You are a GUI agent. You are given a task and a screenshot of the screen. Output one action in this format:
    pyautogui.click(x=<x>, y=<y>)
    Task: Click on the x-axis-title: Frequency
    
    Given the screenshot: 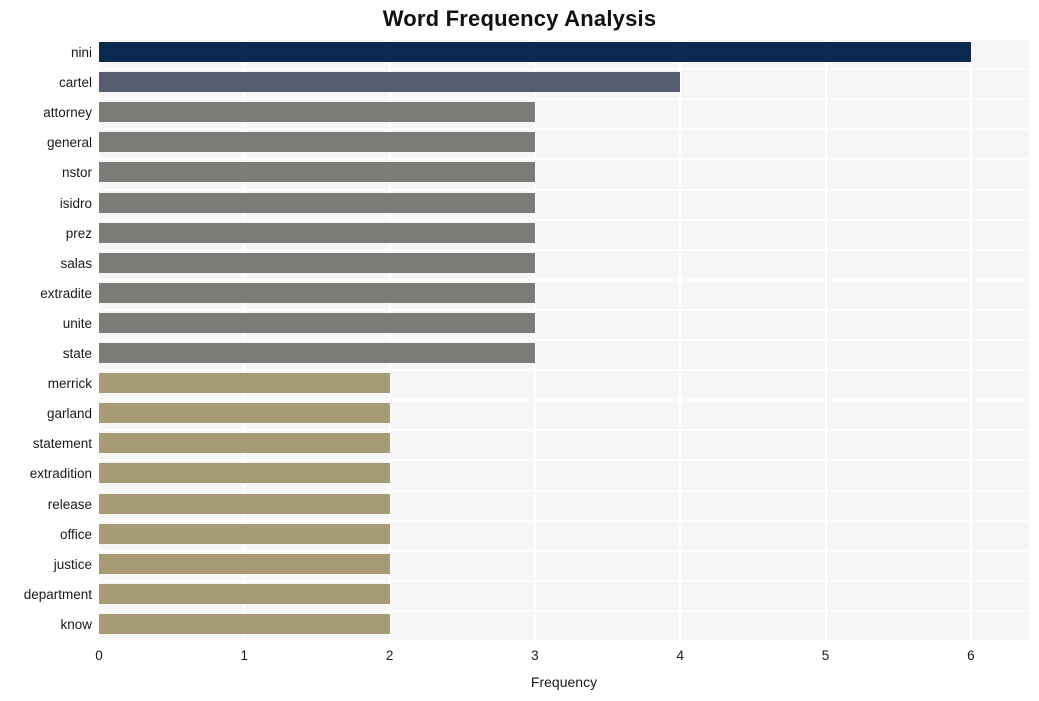 What is the action you would take?
    pyautogui.click(x=564, y=682)
    